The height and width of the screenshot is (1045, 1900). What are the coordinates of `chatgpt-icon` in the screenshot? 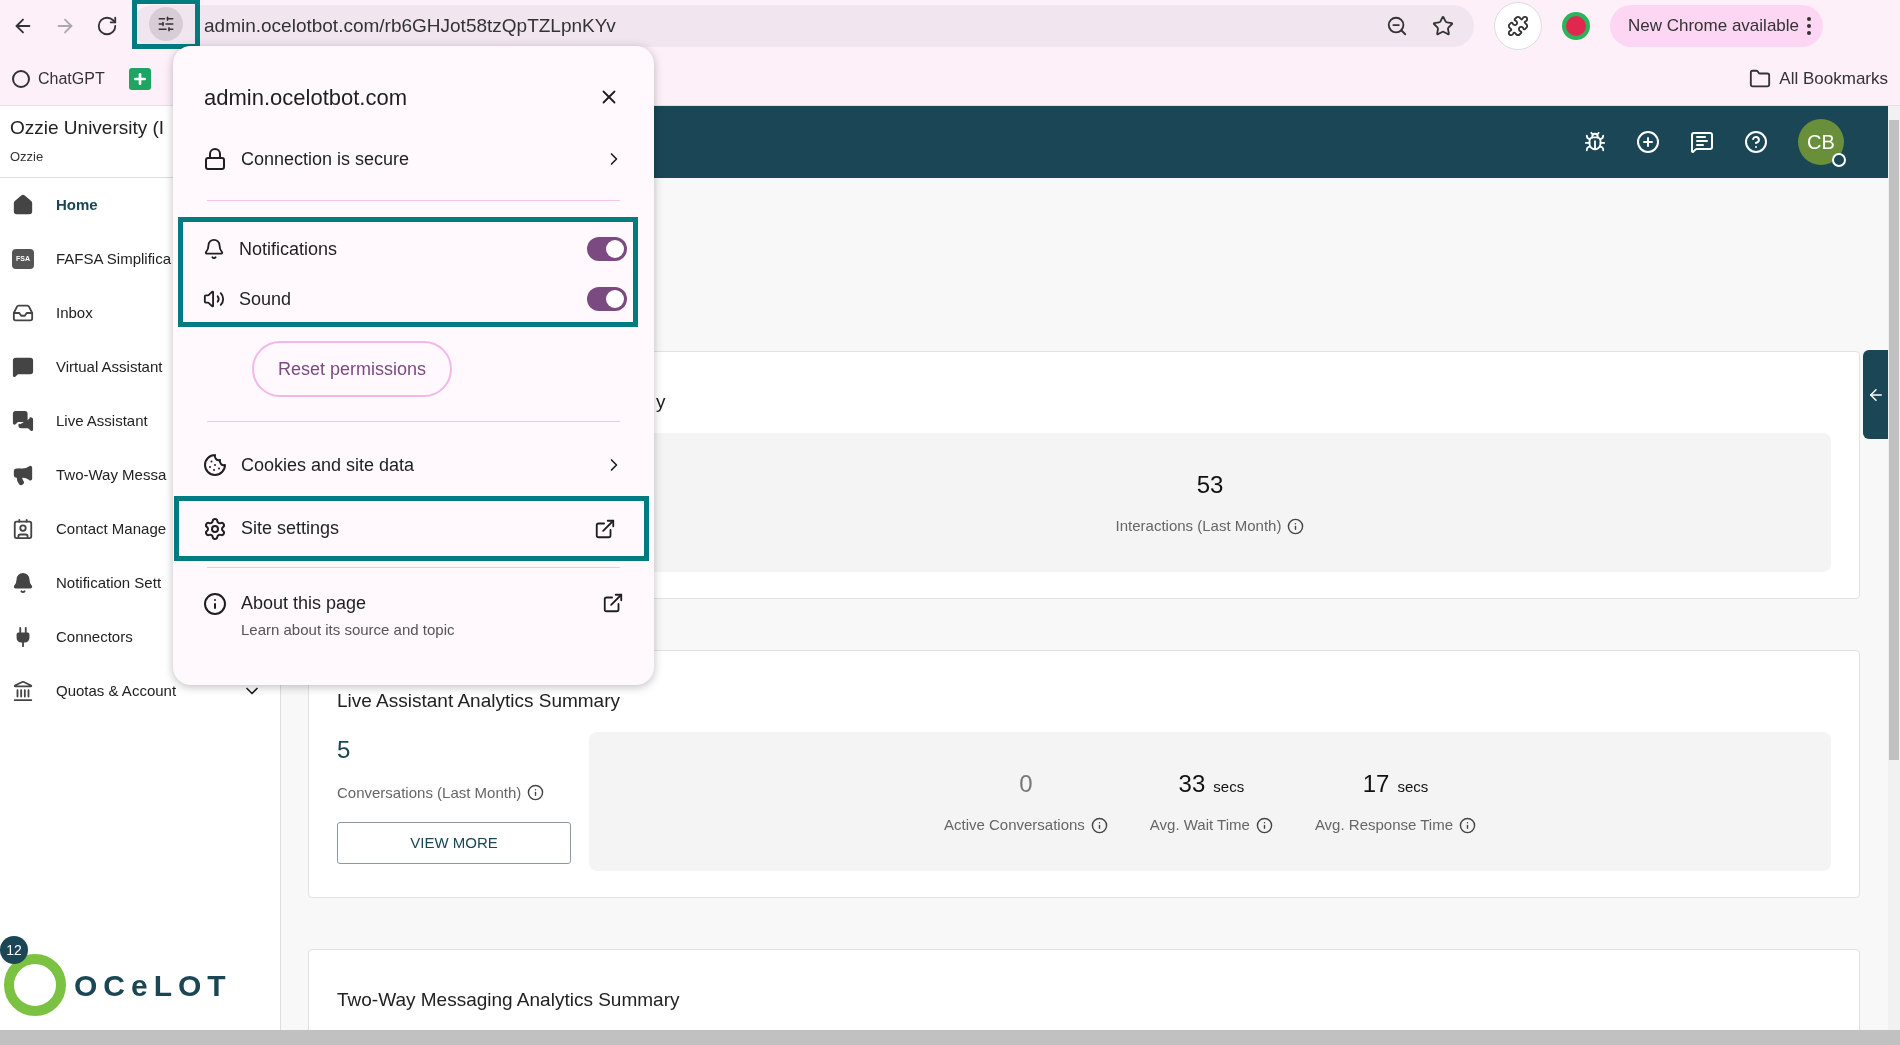 It's located at (21, 78).